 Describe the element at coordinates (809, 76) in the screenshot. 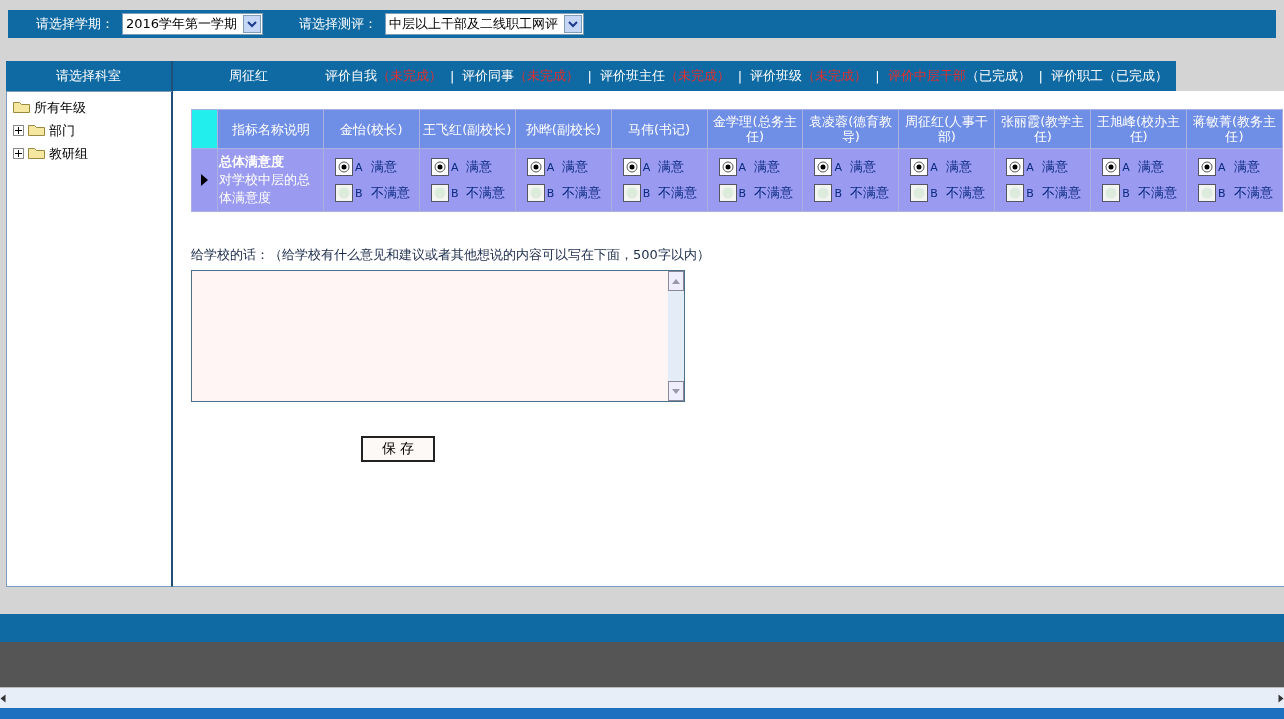

I see `evaluation-tab: 评价班级（未完成）` at that location.